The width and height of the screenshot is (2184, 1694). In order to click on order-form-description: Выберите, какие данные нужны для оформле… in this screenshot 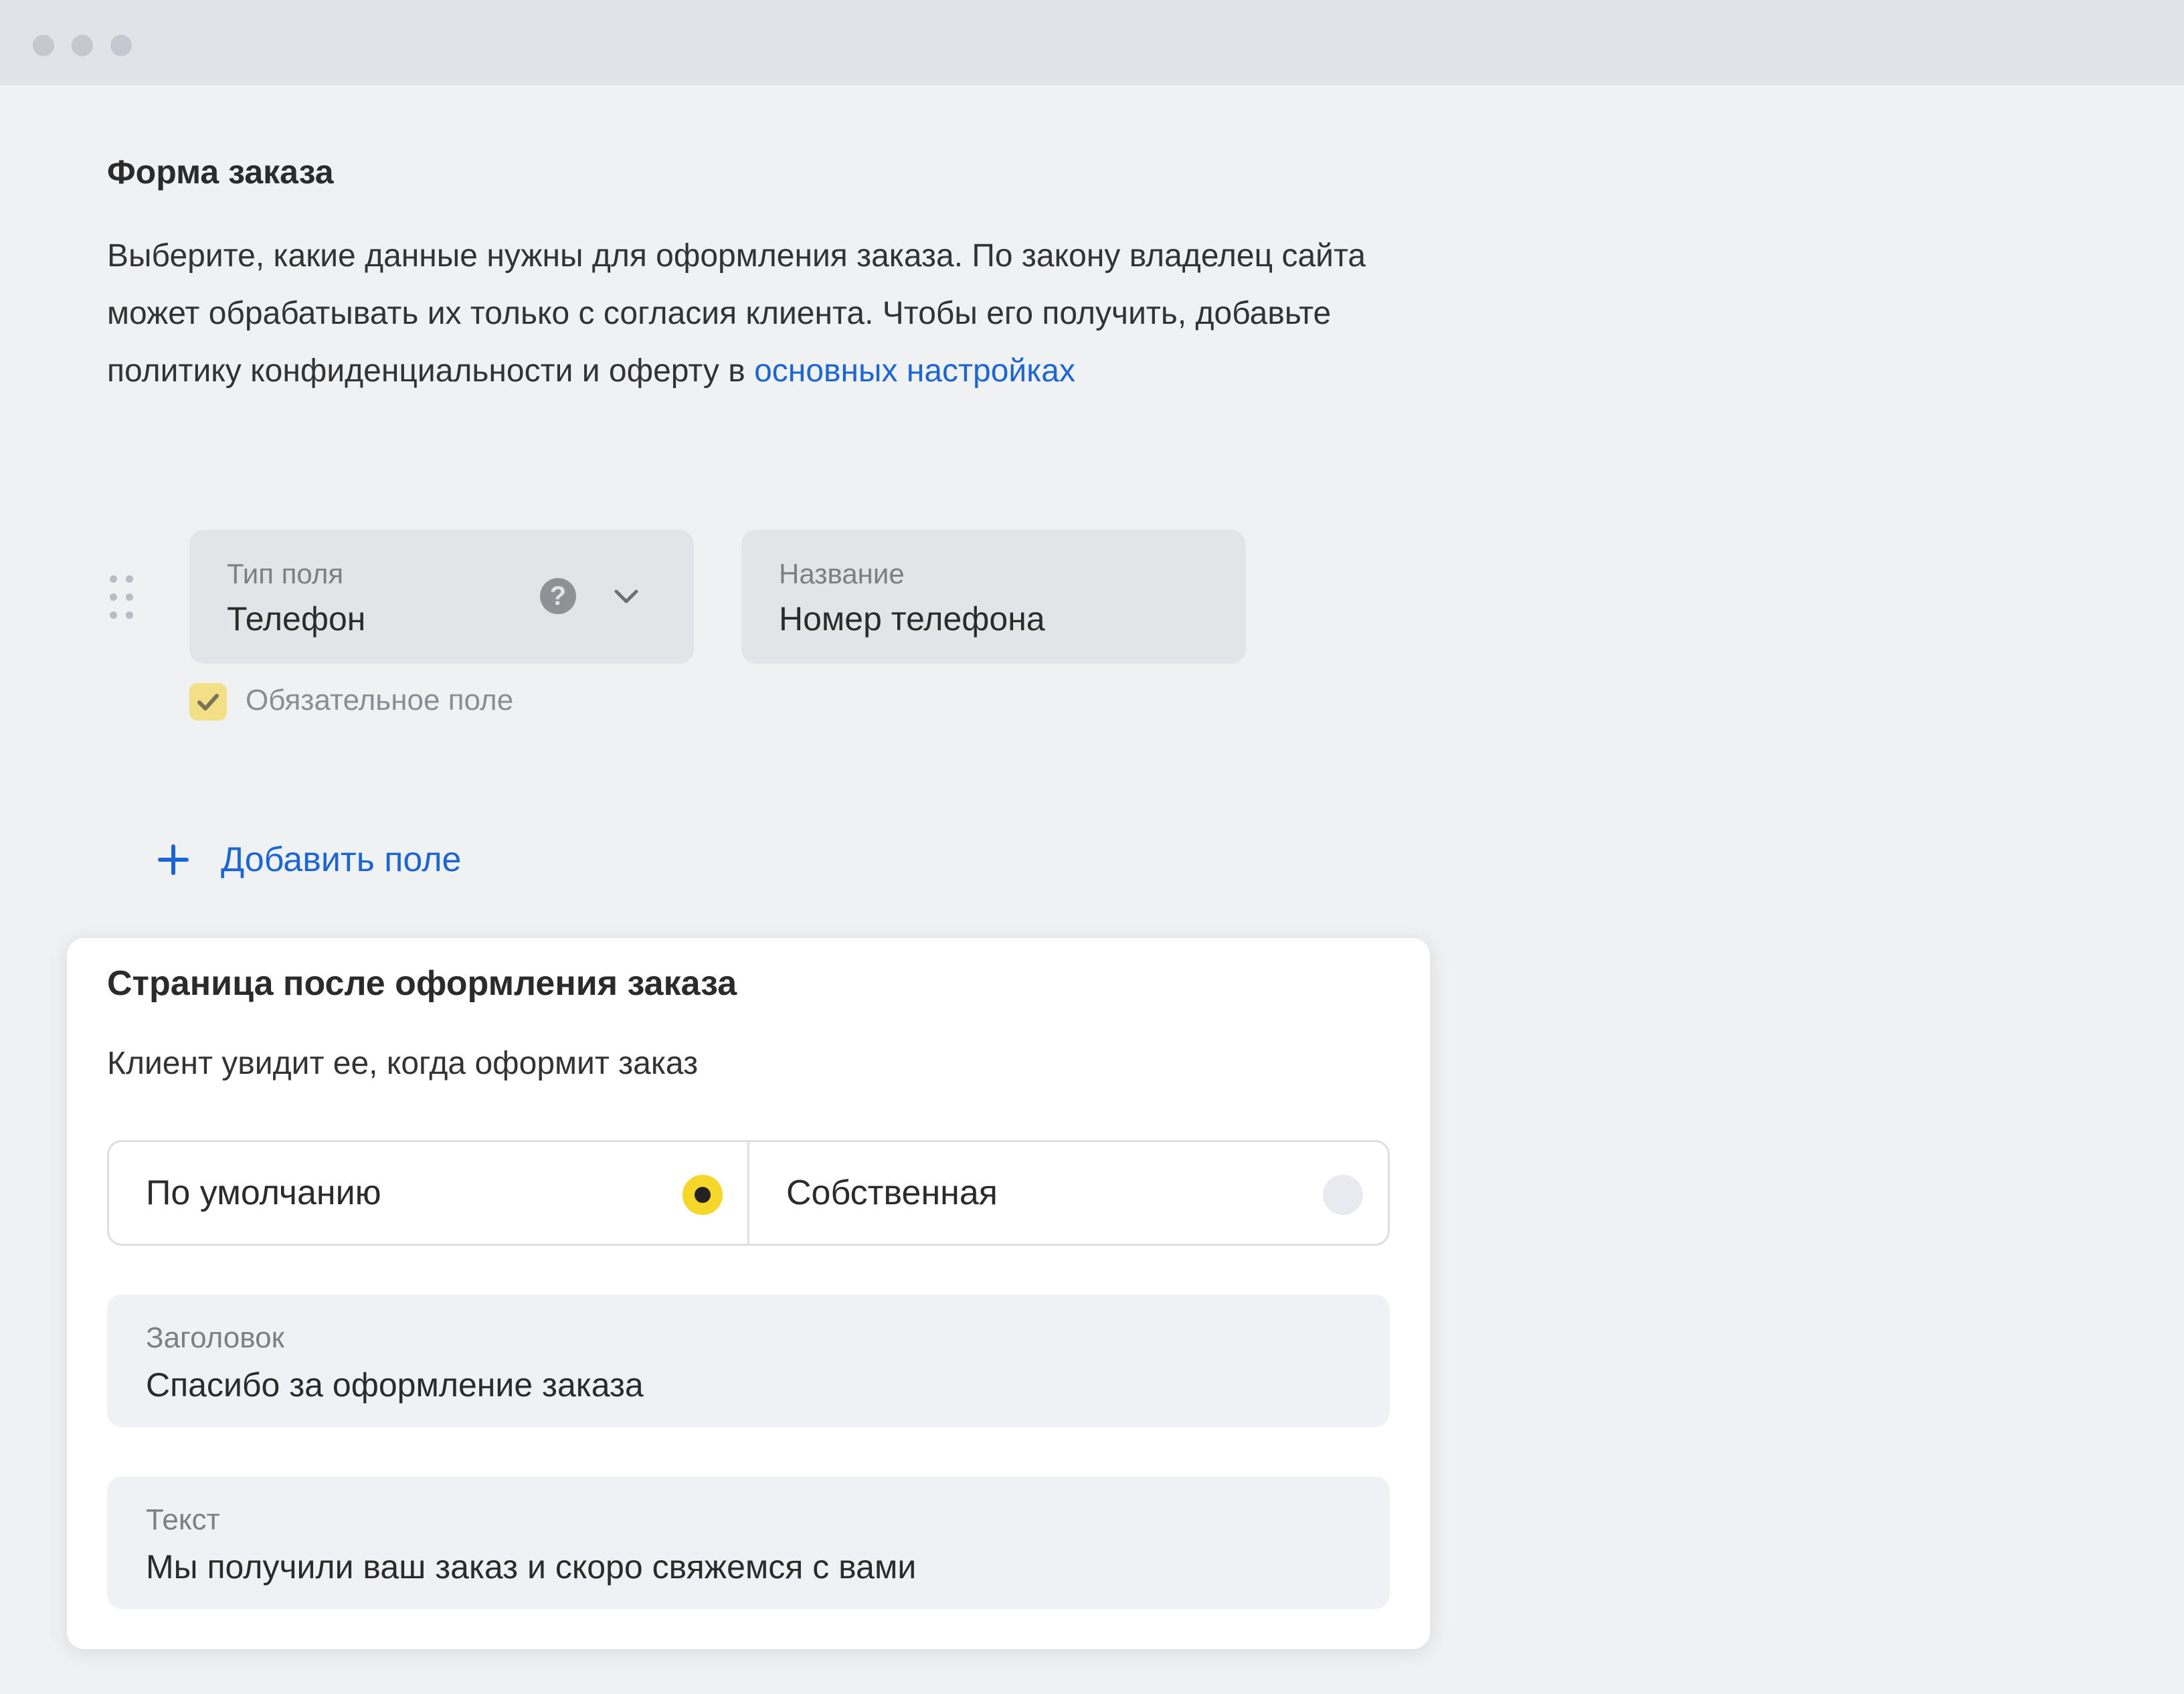, I will do `click(763, 313)`.